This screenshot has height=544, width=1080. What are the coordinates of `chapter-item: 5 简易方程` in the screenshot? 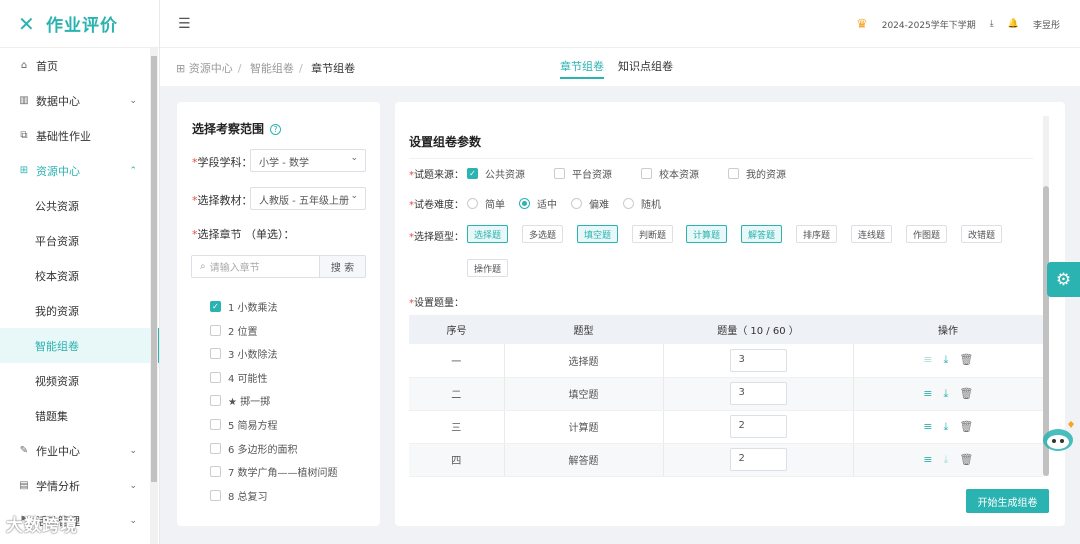 It's located at (244, 424).